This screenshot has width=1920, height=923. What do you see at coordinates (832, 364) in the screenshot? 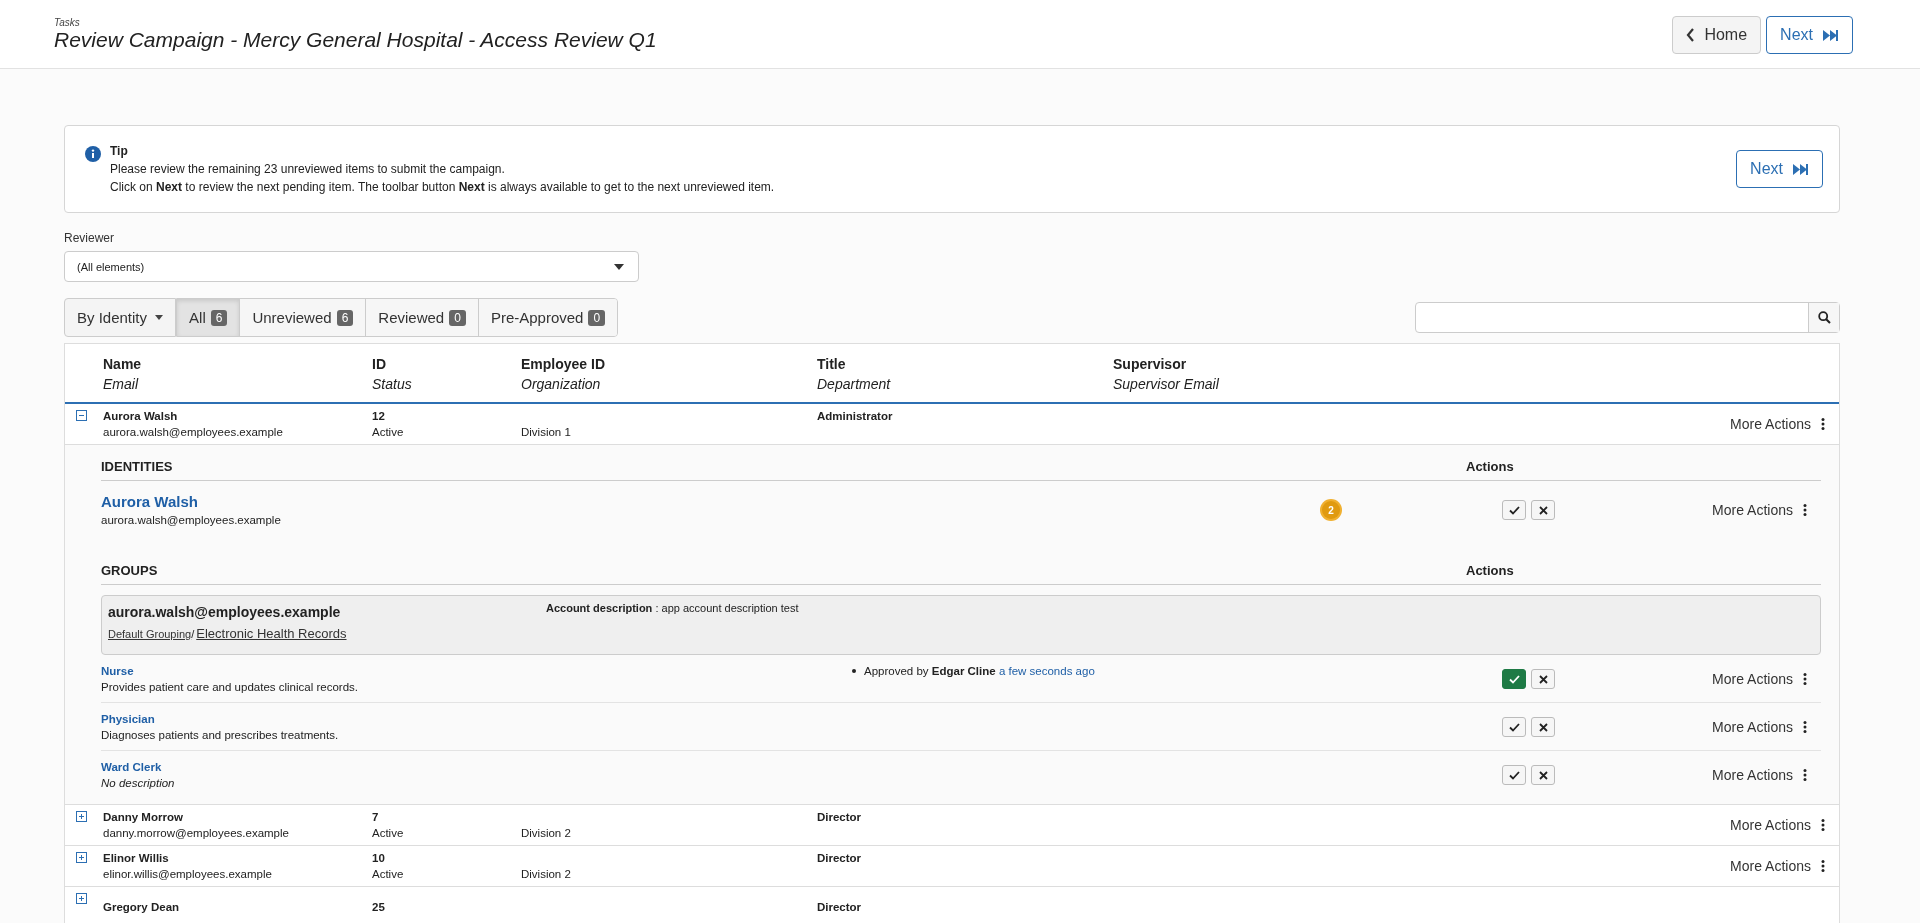
I see `column-header: Title` at bounding box center [832, 364].